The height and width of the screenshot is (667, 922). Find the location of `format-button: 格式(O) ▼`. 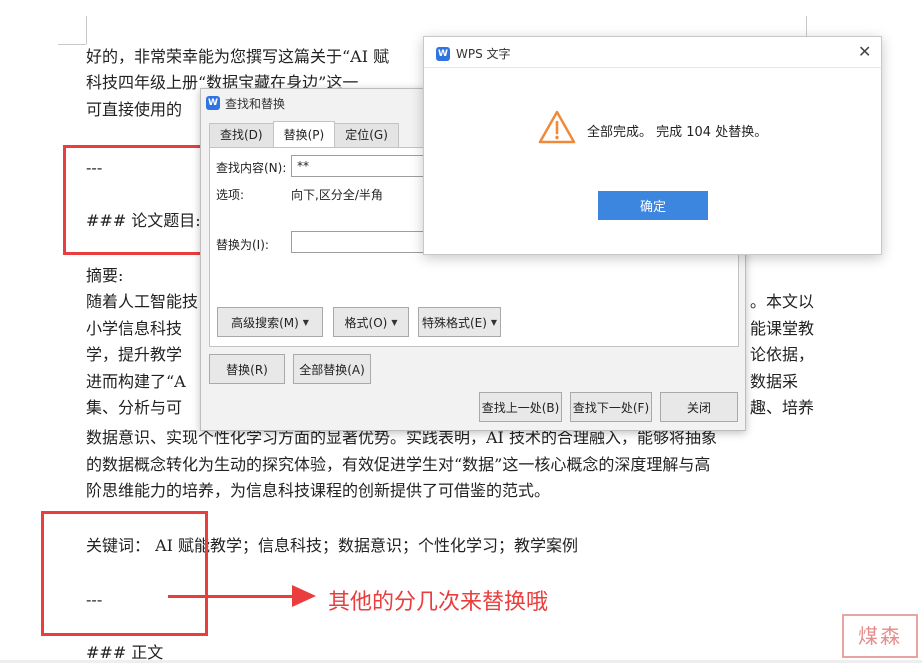

format-button: 格式(O) ▼ is located at coordinates (371, 322).